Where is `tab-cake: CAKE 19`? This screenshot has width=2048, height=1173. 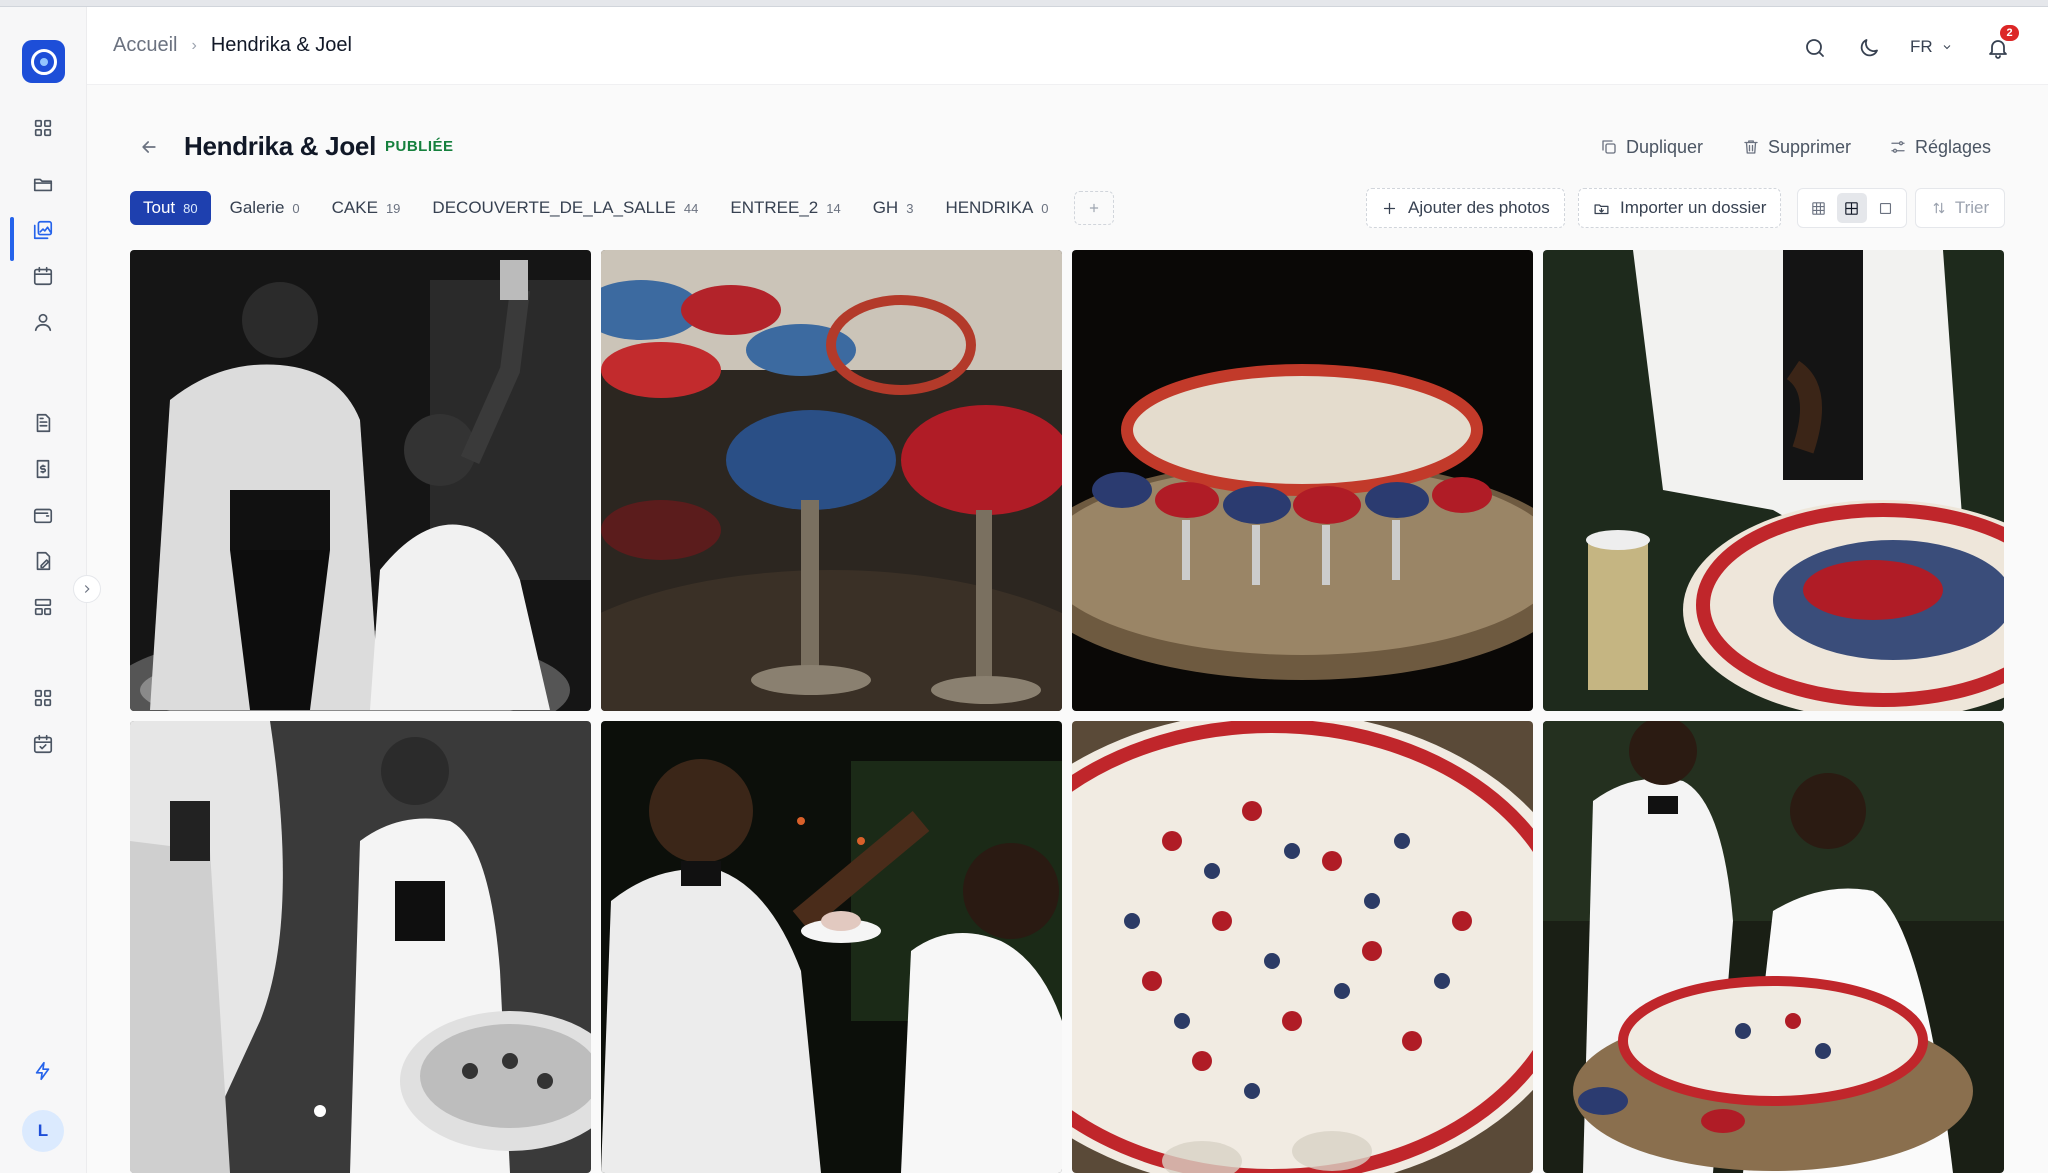
tab-cake: CAKE 19 is located at coordinates (366, 208).